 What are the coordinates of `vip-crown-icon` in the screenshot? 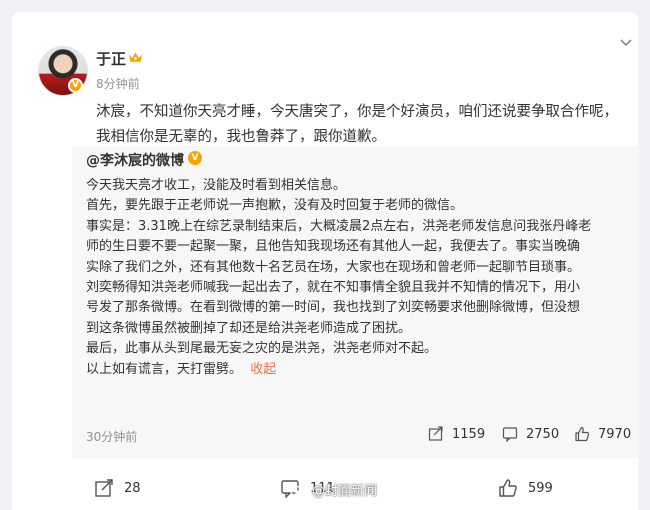 It's located at (135, 57).